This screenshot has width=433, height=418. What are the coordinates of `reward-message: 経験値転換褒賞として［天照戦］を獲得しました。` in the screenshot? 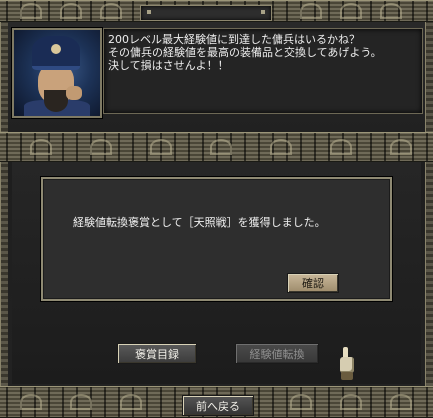 It's located at (199, 222).